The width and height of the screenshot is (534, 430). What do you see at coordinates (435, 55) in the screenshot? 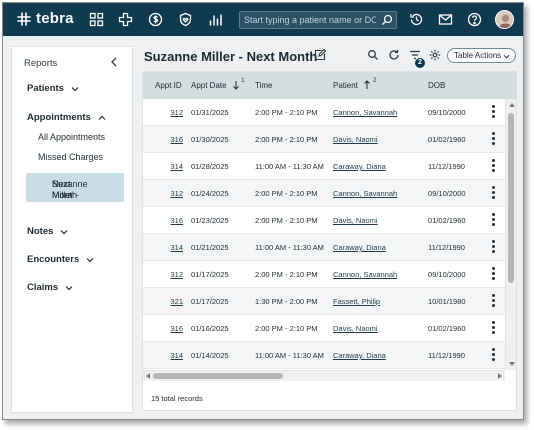
I see `gear-icon` at bounding box center [435, 55].